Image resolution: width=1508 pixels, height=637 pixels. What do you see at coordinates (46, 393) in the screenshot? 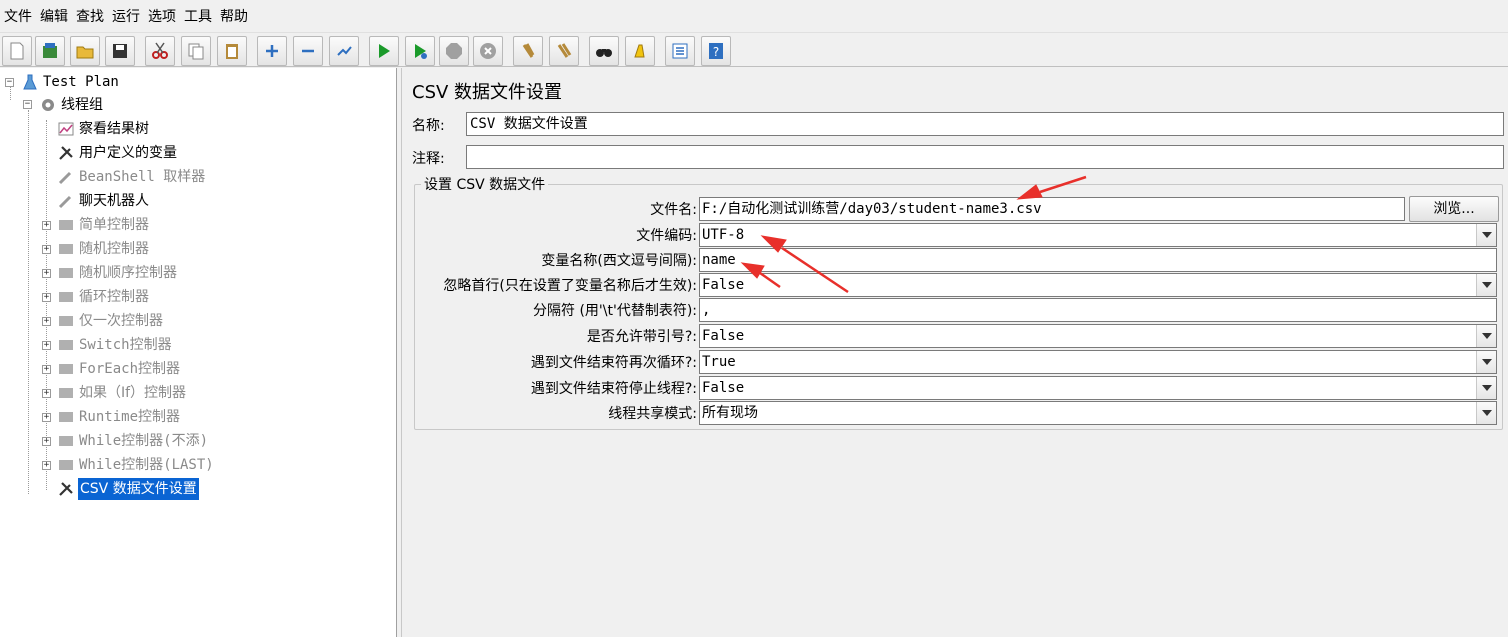
I see `expander-if: +` at bounding box center [46, 393].